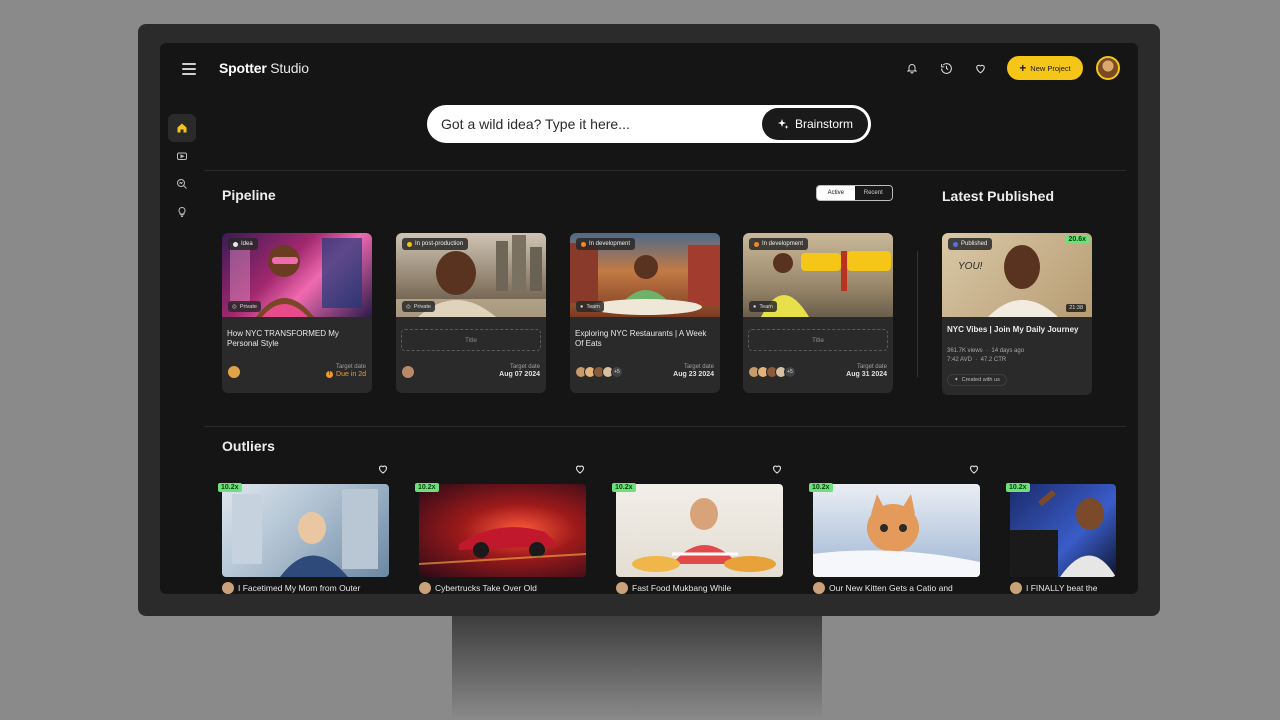 The width and height of the screenshot is (1280, 720). Describe the element at coordinates (330, 374) in the screenshot. I see `alert-icon: !` at that location.